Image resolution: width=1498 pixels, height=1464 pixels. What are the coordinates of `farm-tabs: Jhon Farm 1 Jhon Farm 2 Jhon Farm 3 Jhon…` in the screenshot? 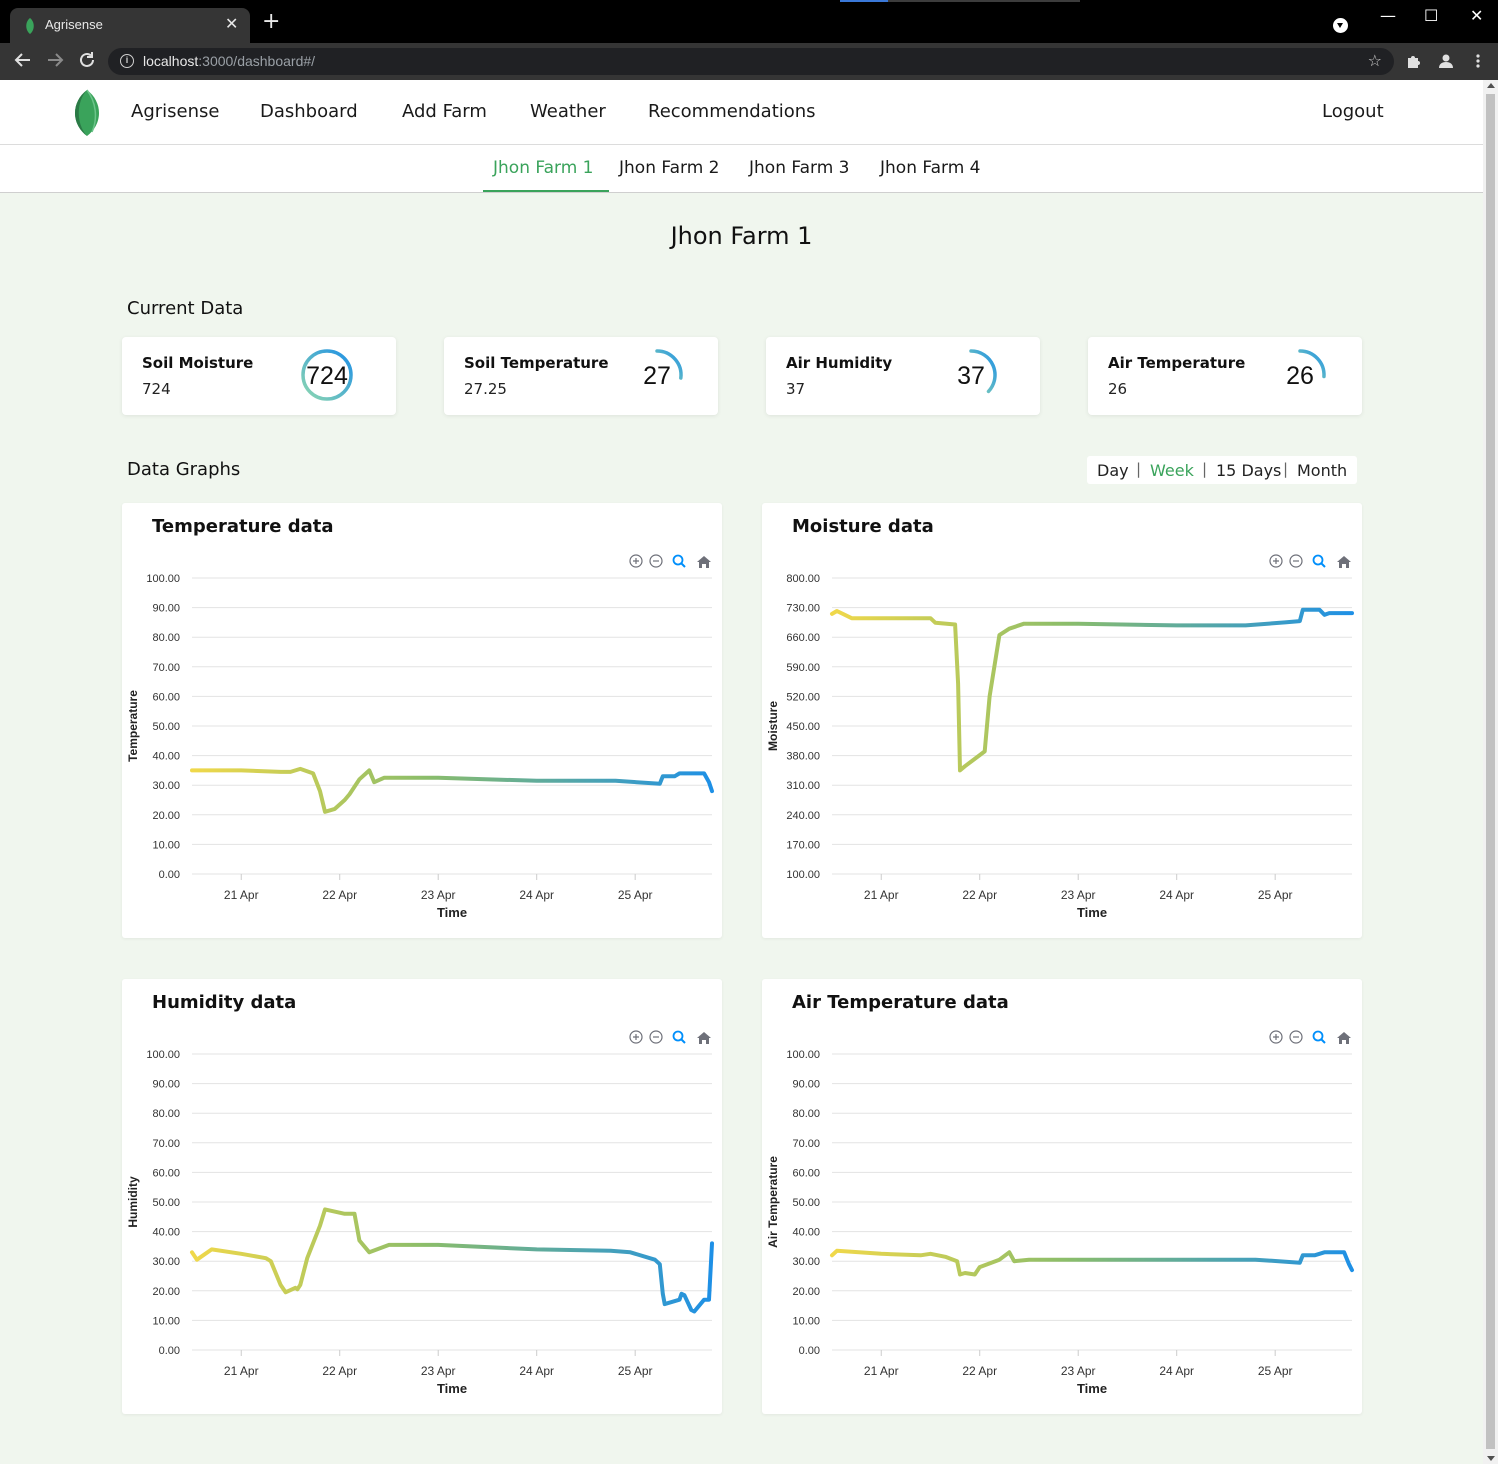 It's located at (741, 169).